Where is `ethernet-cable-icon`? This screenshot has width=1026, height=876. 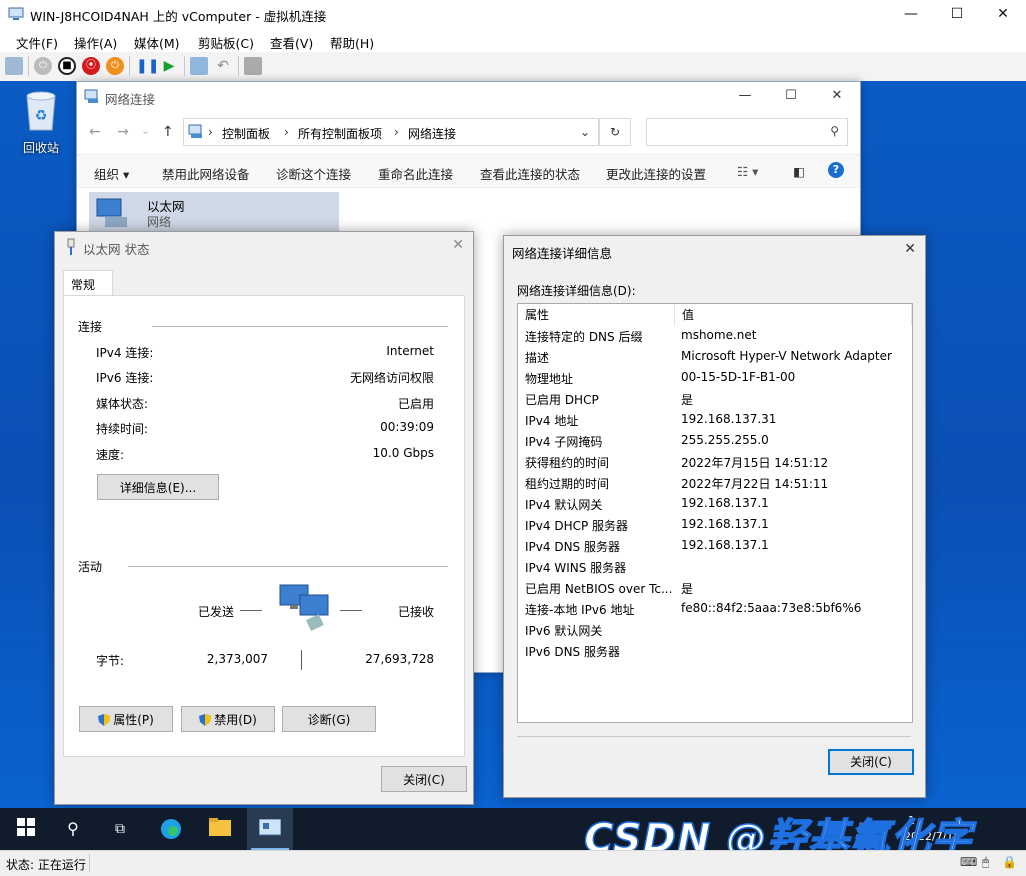
ethernet-cable-icon is located at coordinates (71, 246).